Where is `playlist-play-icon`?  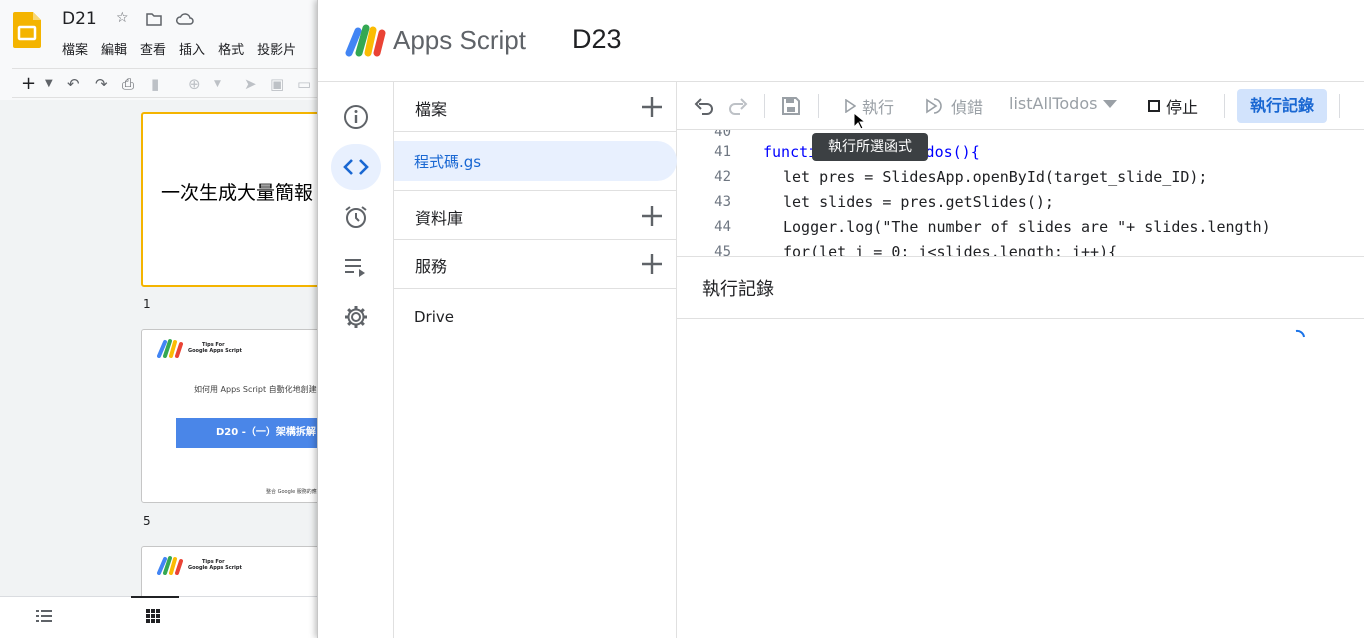 playlist-play-icon is located at coordinates (355, 268).